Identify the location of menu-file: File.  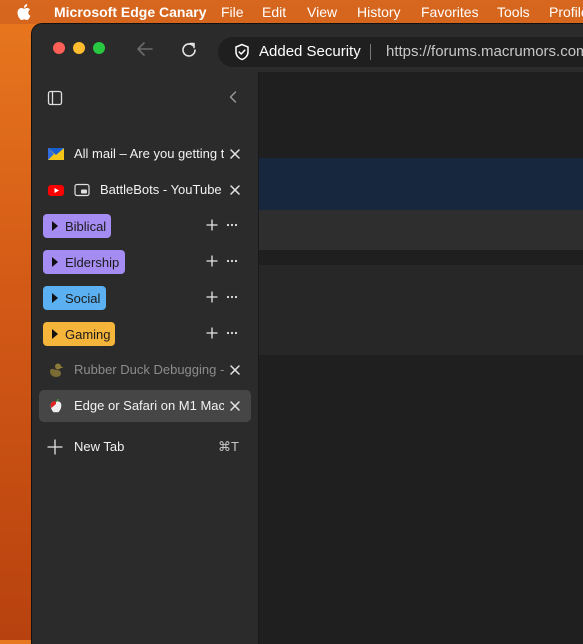
(232, 12).